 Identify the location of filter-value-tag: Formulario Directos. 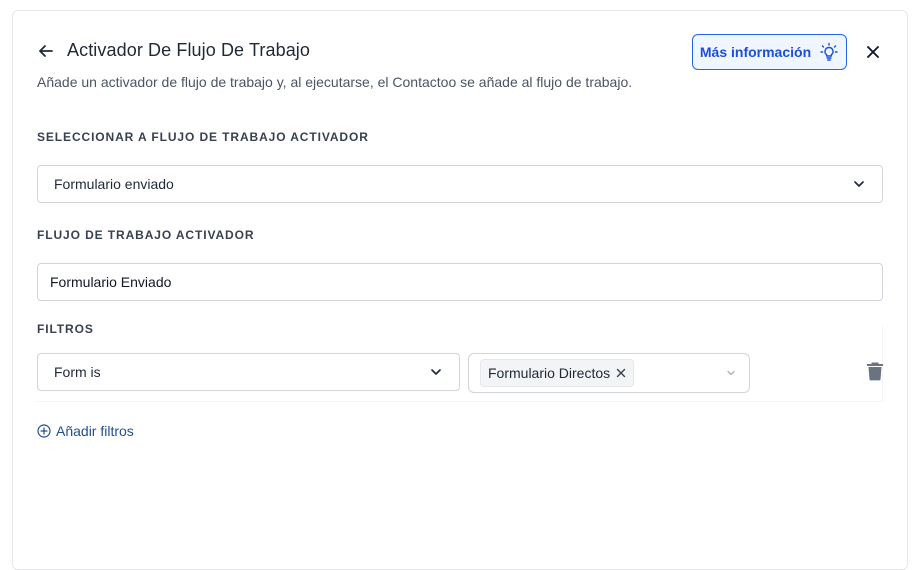
(557, 373).